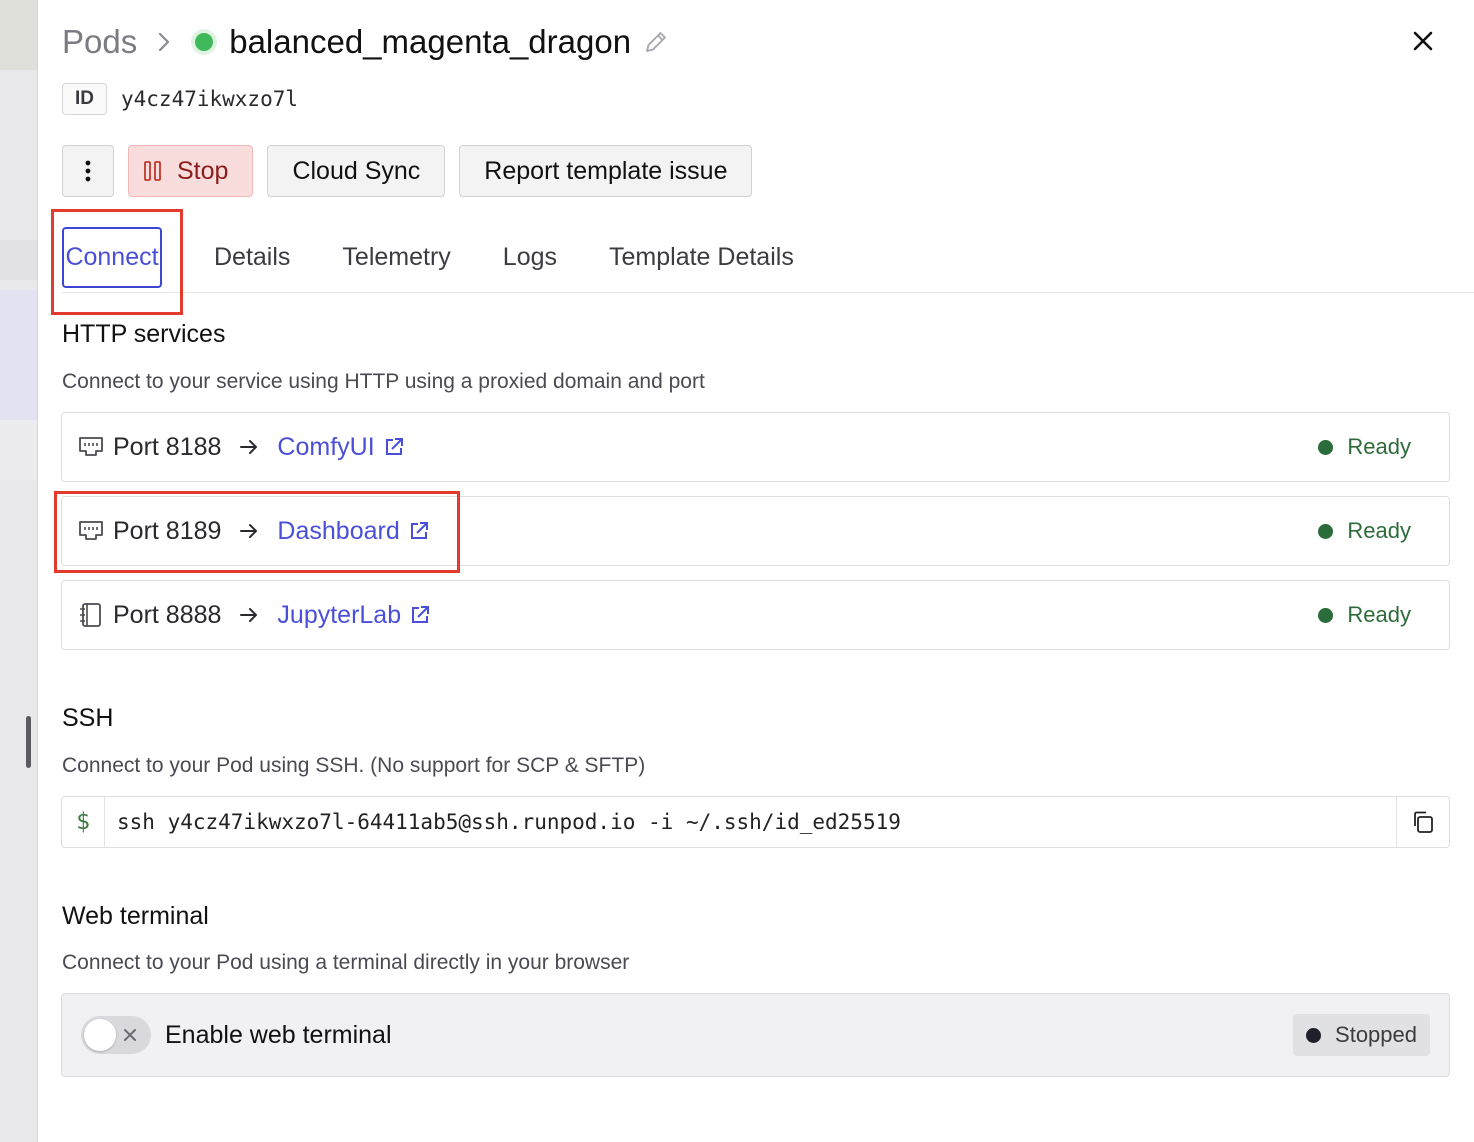 This screenshot has height=1142, width=1474. Describe the element at coordinates (1314, 1035) in the screenshot. I see `stopped-status-dot` at that location.